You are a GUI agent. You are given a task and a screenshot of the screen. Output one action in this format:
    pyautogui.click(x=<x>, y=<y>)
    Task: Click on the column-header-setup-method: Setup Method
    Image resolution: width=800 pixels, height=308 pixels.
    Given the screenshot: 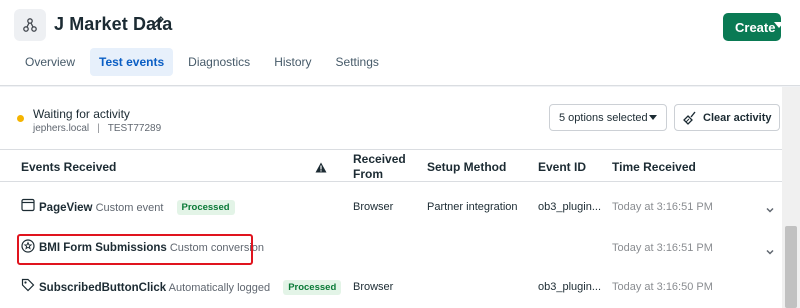 What is the action you would take?
    pyautogui.click(x=466, y=167)
    